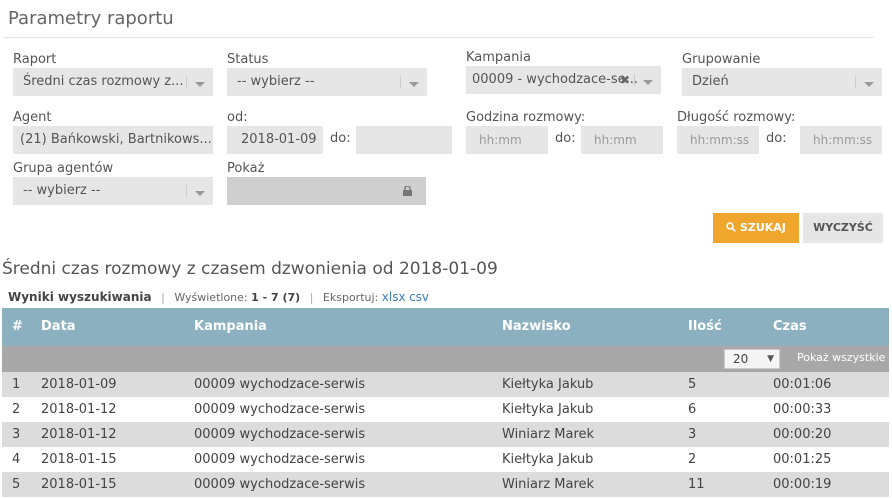  Describe the element at coordinates (32, 117) in the screenshot. I see `agent-label: Agent` at that location.